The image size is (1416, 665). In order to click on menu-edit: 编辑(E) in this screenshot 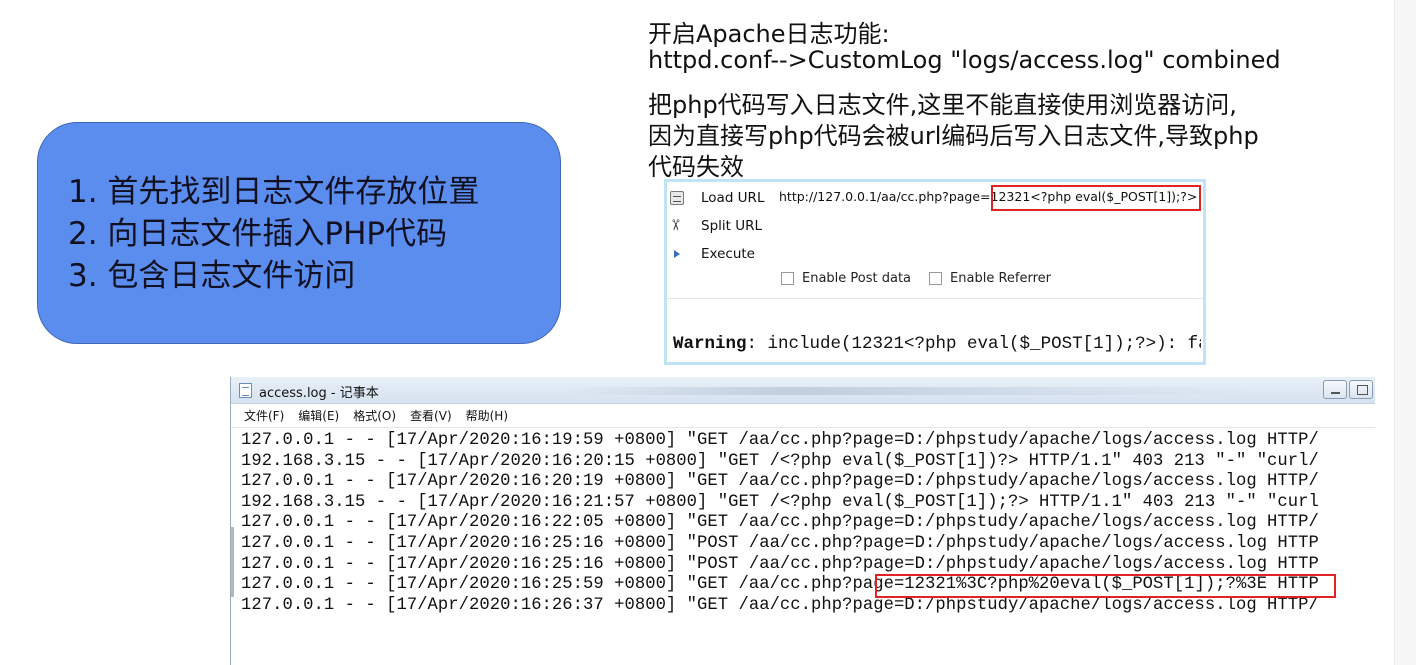, I will do `click(318, 415)`.